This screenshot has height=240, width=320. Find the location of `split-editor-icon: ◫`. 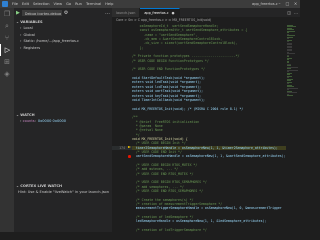

split-editor-icon: ◫ is located at coordinates (289, 12).